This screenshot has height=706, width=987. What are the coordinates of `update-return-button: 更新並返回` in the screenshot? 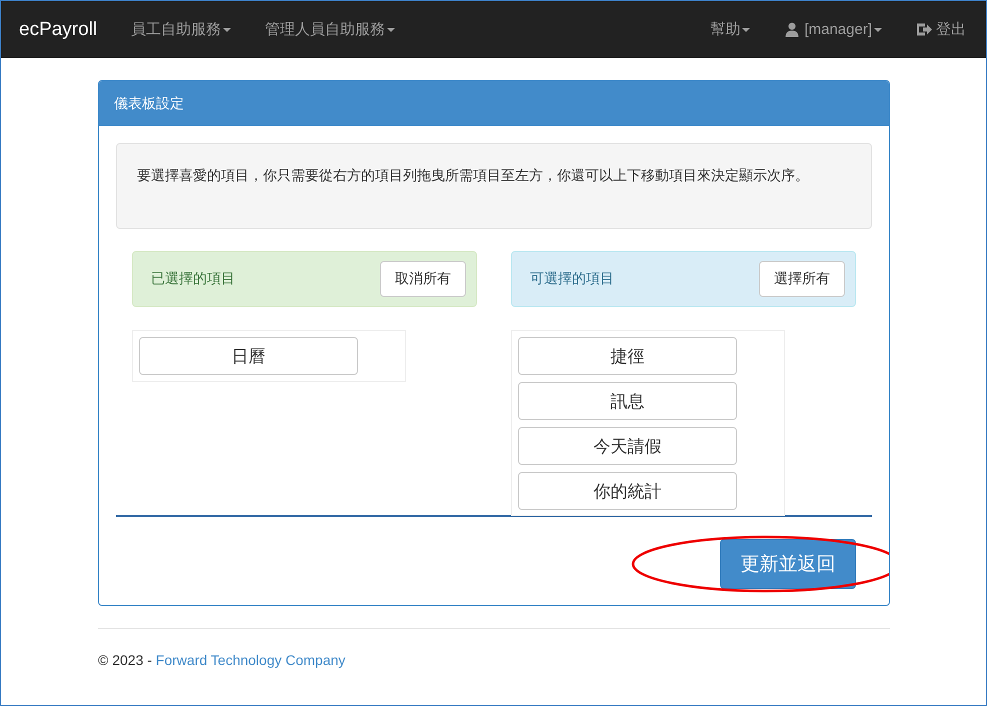 It's located at (788, 564).